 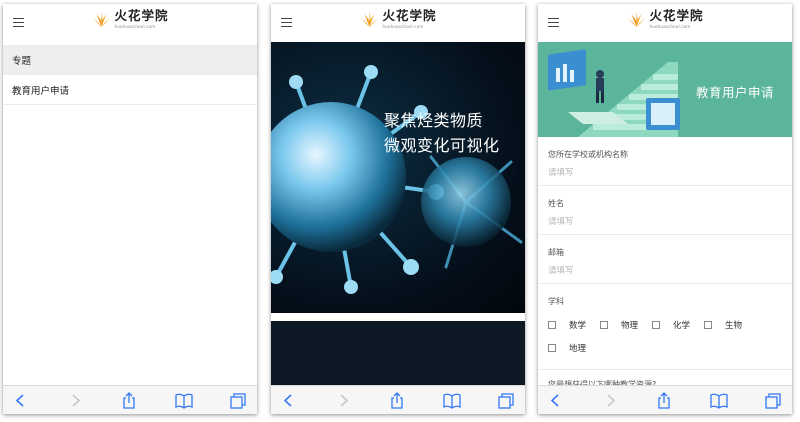 I want to click on subject-option-geography: 地理, so click(x=574, y=348).